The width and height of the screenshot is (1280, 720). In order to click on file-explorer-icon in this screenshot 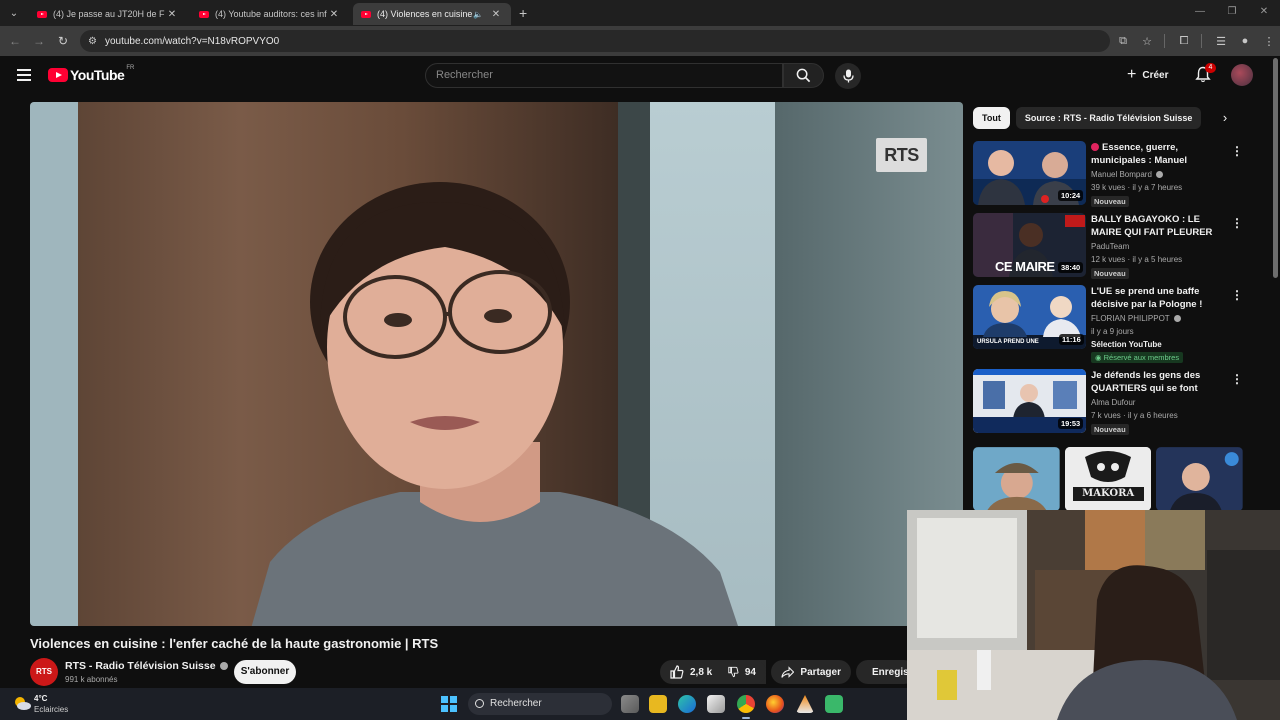, I will do `click(658, 704)`.